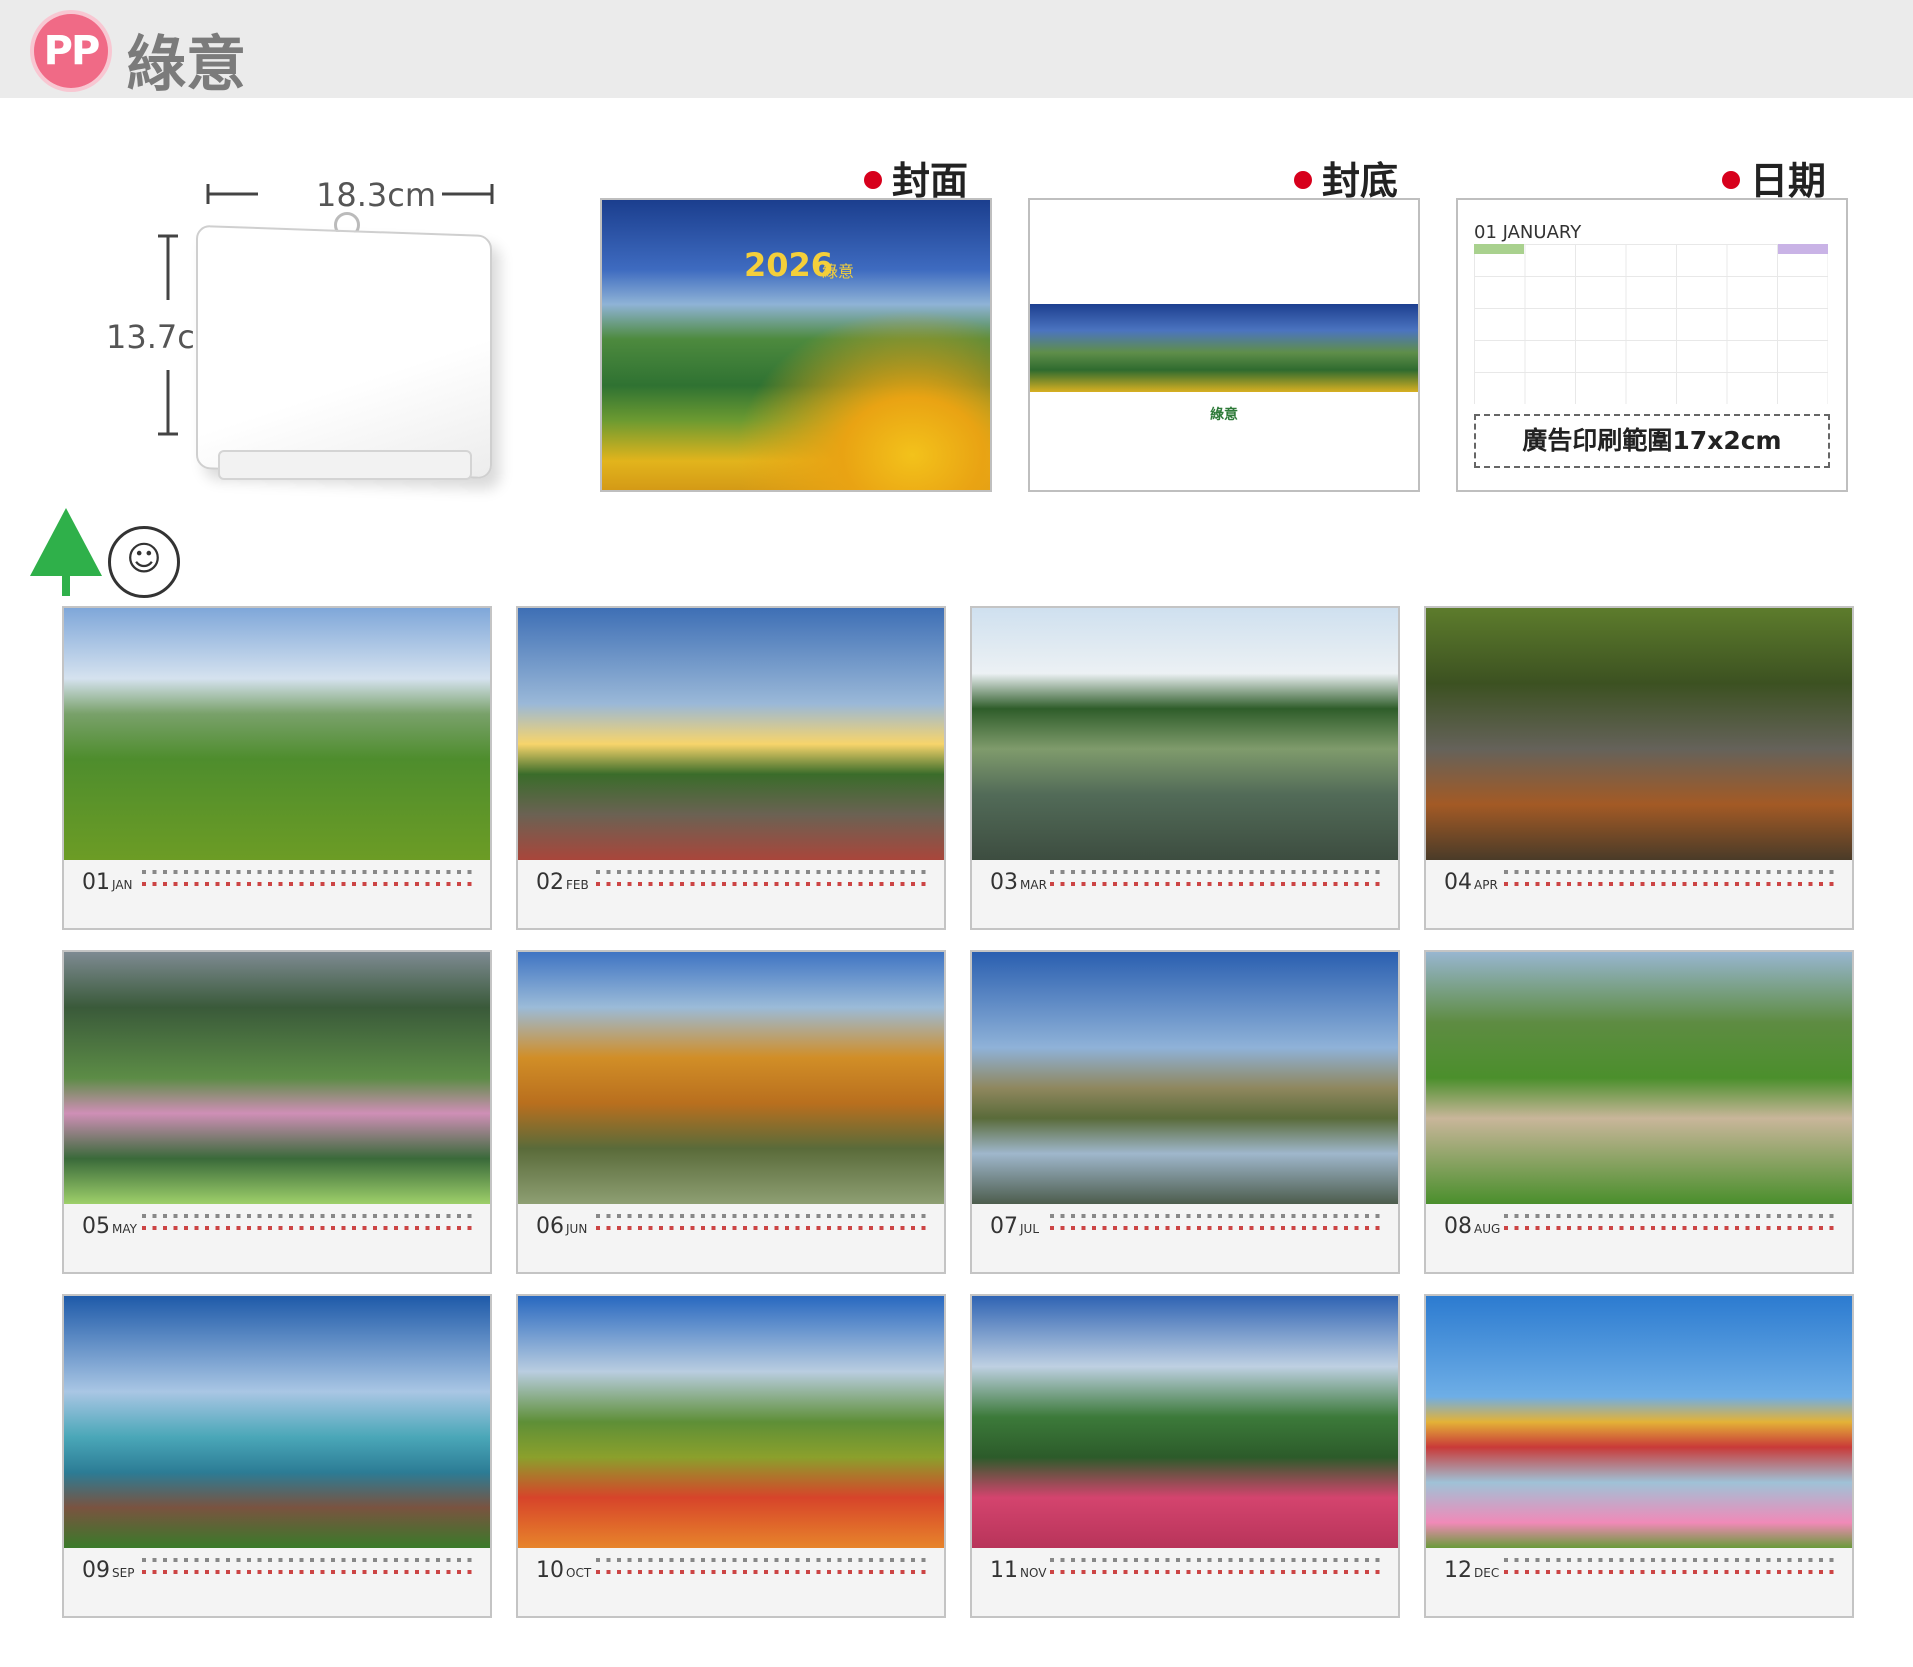  Describe the element at coordinates (345, 465) in the screenshot. I see `calendar-base-illustration` at that location.